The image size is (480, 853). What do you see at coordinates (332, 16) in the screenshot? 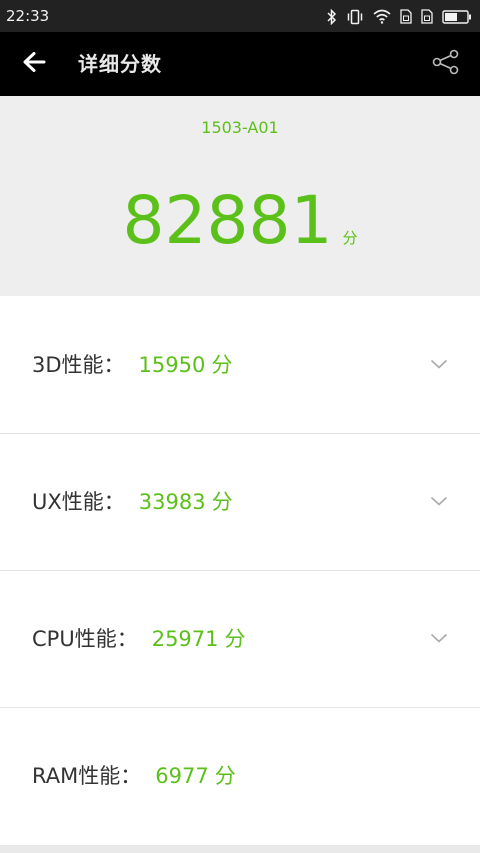
I see `bluetooth-icon` at bounding box center [332, 16].